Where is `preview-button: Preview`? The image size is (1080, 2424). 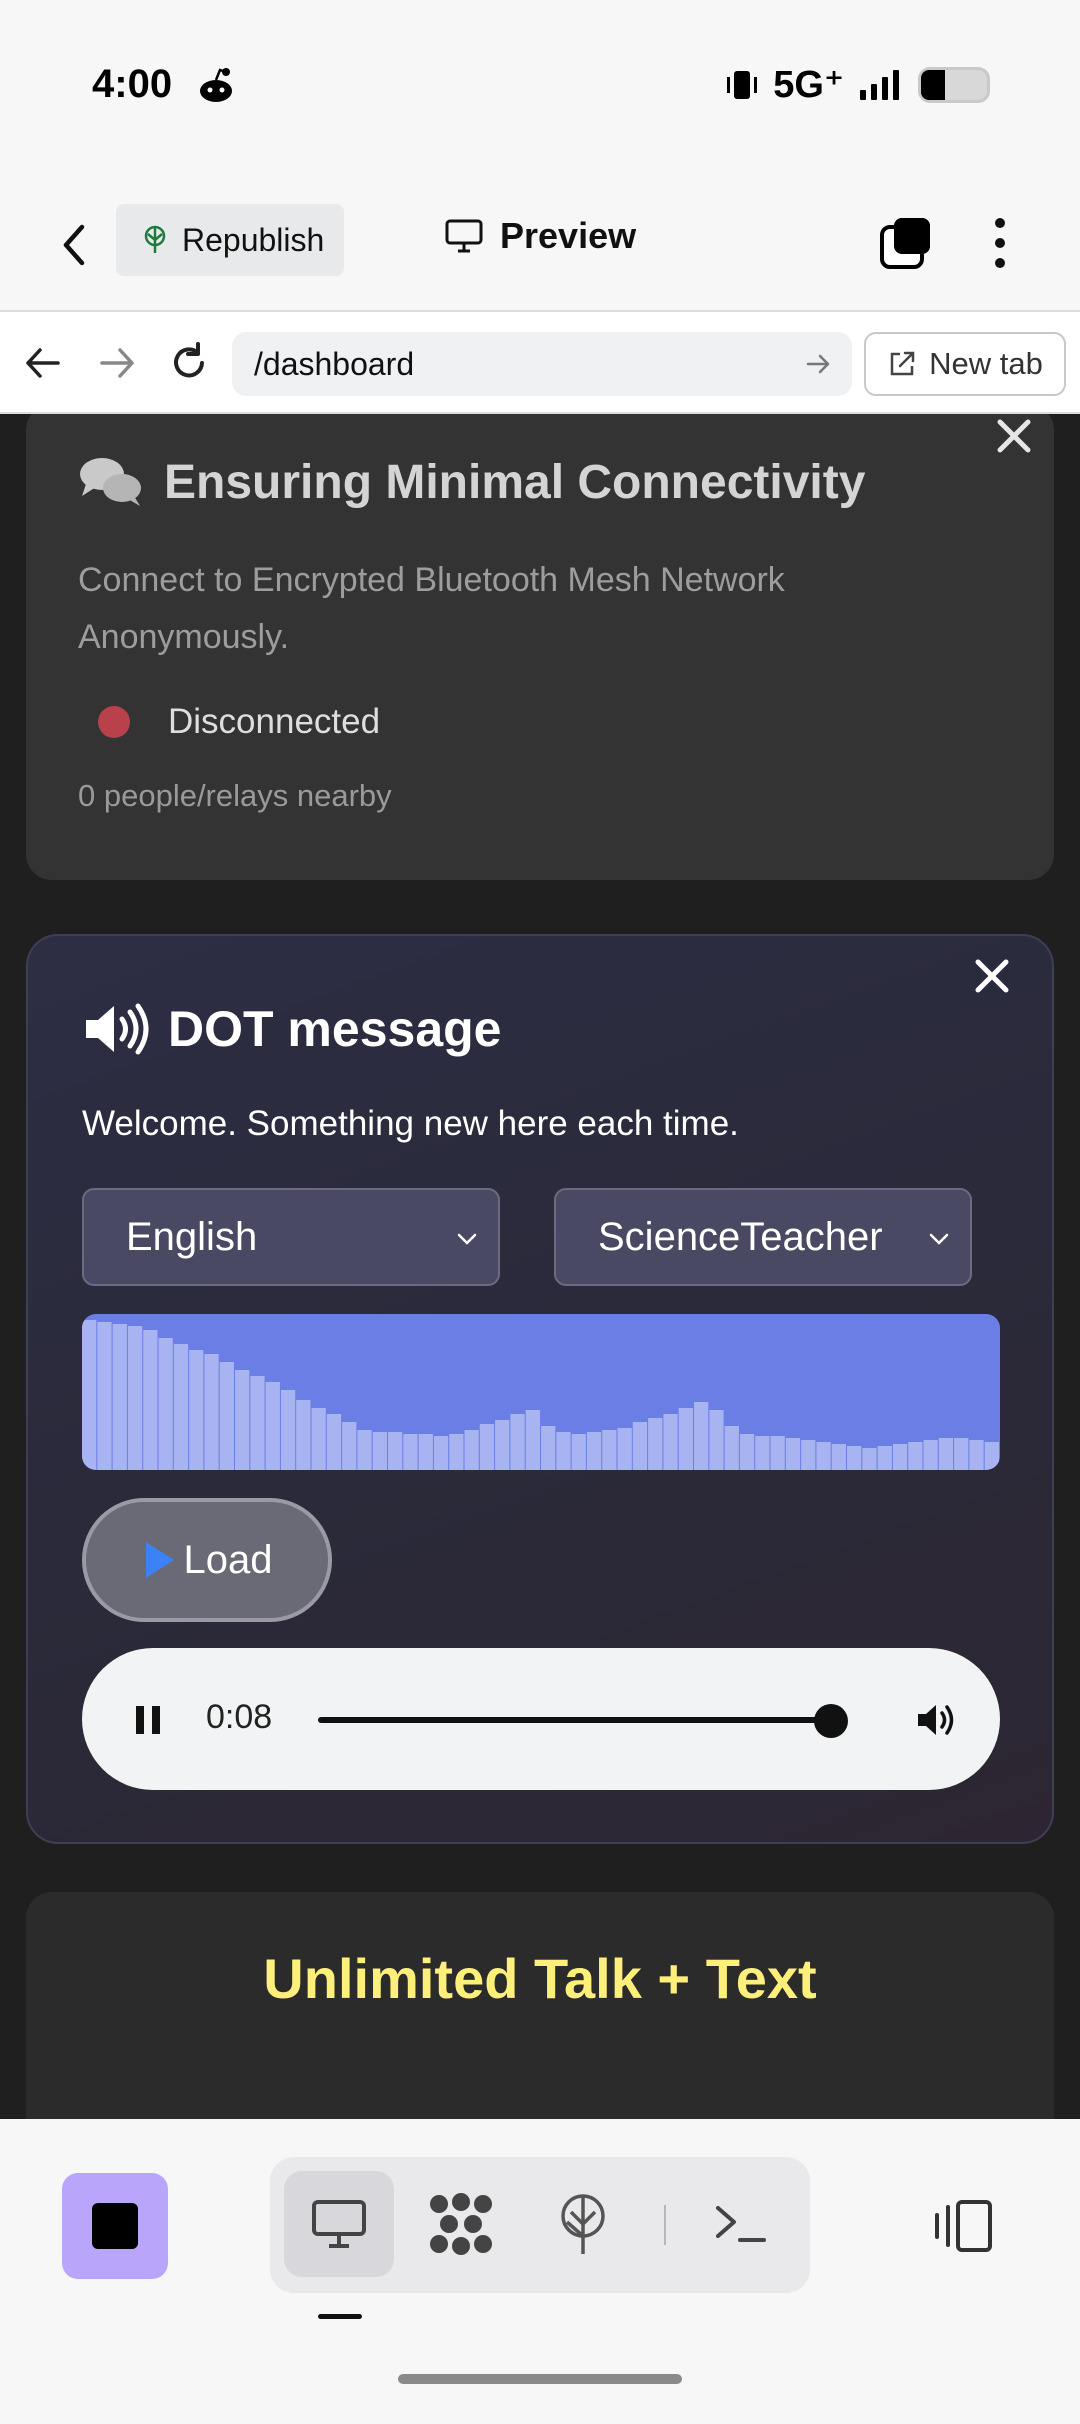 preview-button: Preview is located at coordinates (540, 236).